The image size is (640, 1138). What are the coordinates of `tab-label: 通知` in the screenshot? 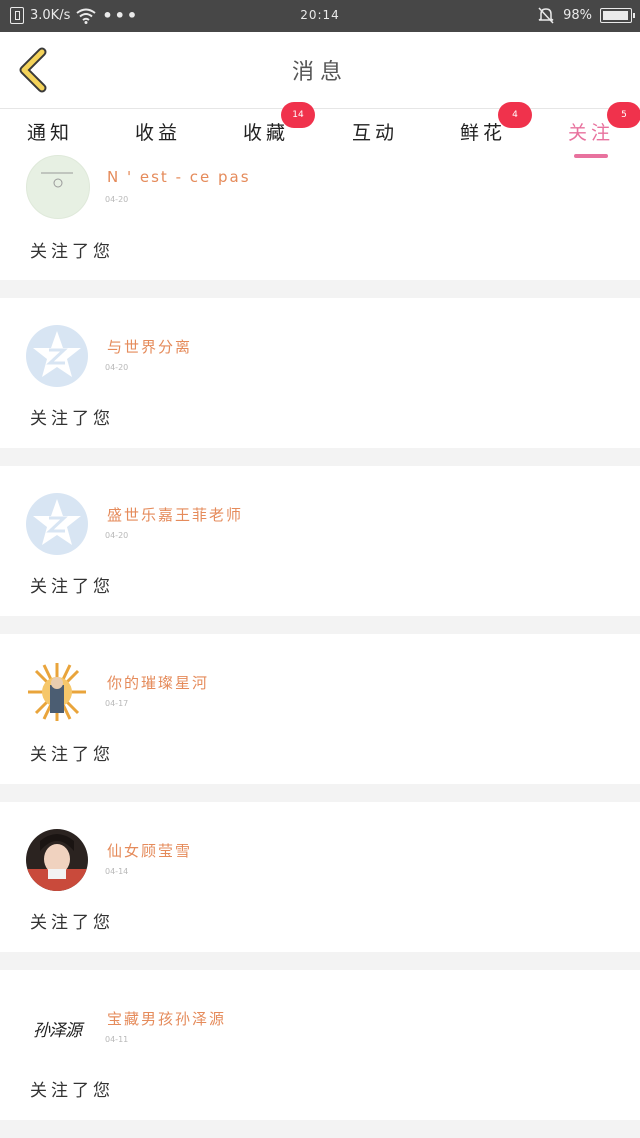 It's located at (49, 133).